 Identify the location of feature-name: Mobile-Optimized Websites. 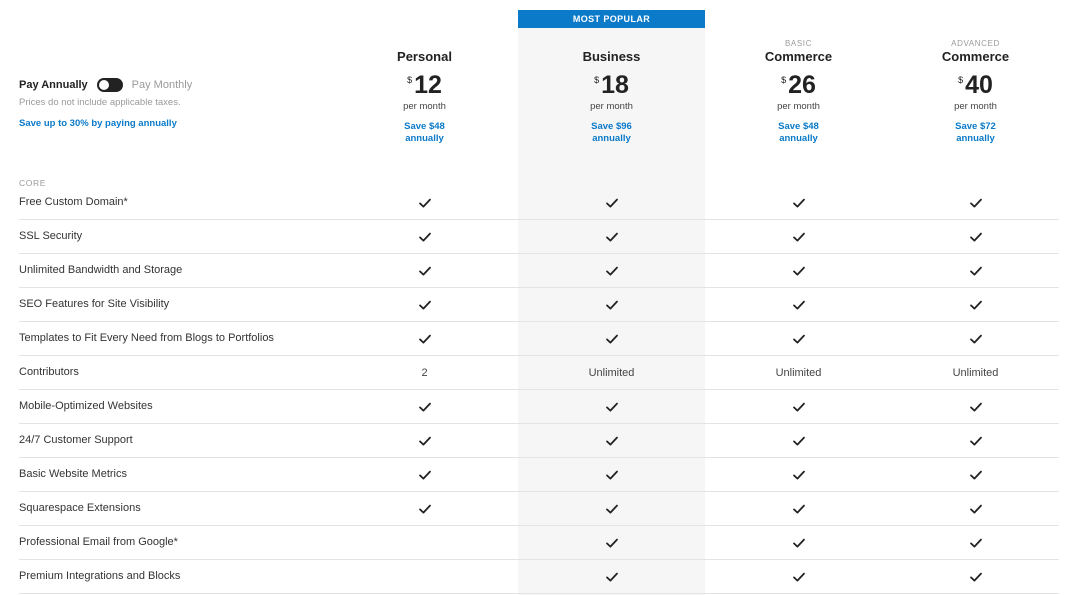
(86, 406).